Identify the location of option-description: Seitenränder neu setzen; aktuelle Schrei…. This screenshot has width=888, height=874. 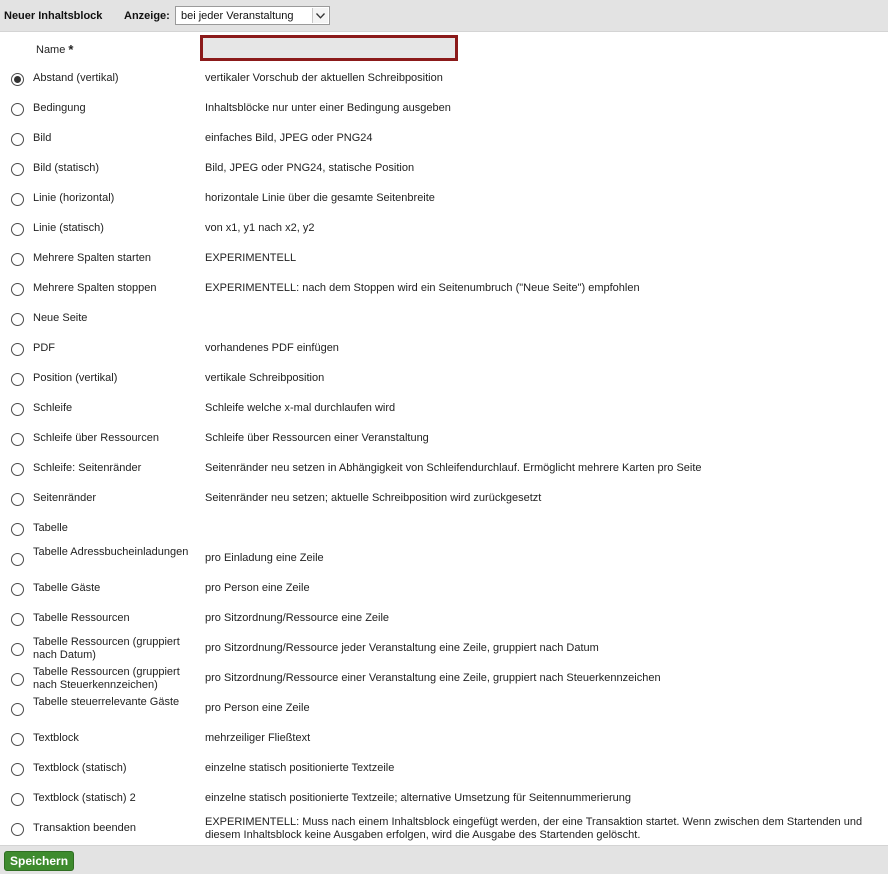
(373, 498).